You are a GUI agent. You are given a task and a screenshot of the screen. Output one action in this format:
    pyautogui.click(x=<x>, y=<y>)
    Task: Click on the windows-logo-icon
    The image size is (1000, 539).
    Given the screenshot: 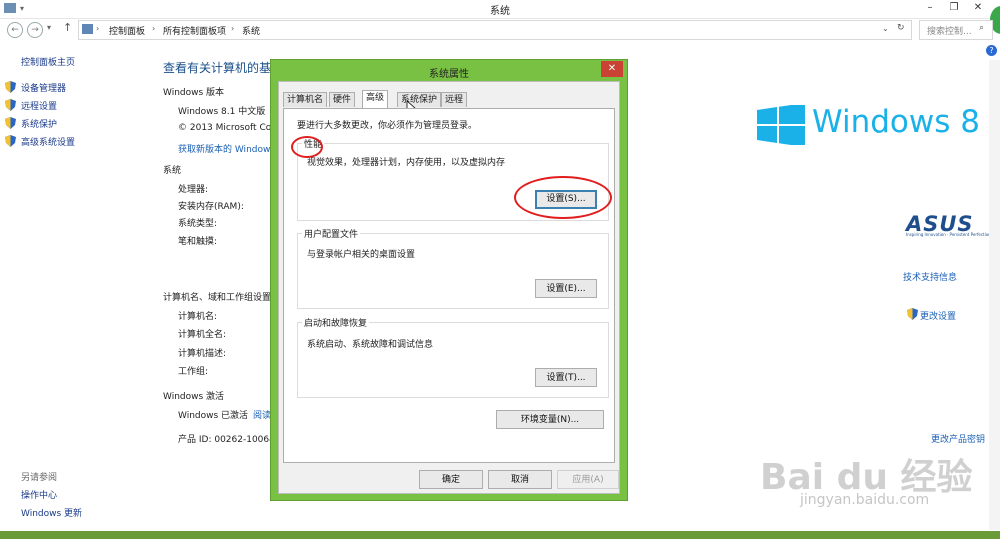 What is the action you would take?
    pyautogui.click(x=781, y=125)
    